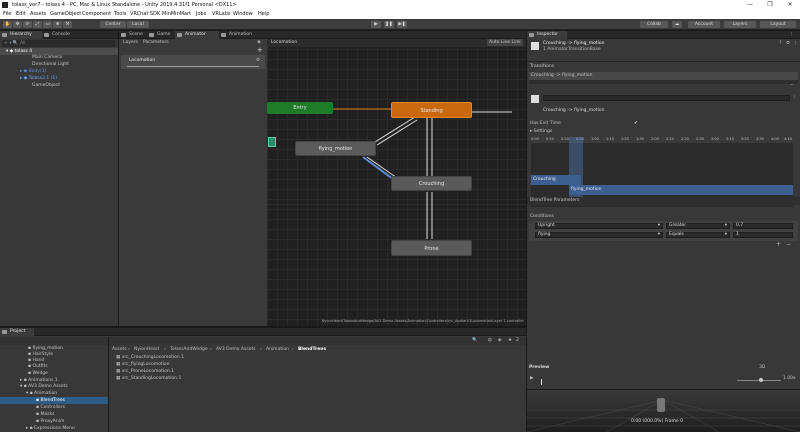  Describe the element at coordinates (119, 349) in the screenshot. I see `breadcrumb-item: Assets` at that location.